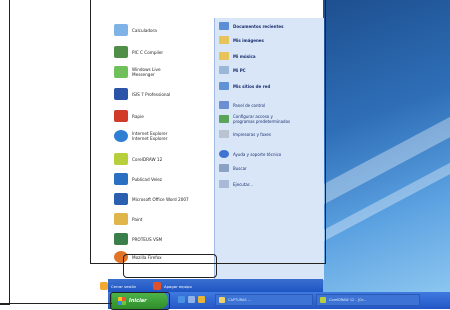 The height and width of the screenshot is (310, 450). I want to click on start-menu-footer, so click(215, 285).